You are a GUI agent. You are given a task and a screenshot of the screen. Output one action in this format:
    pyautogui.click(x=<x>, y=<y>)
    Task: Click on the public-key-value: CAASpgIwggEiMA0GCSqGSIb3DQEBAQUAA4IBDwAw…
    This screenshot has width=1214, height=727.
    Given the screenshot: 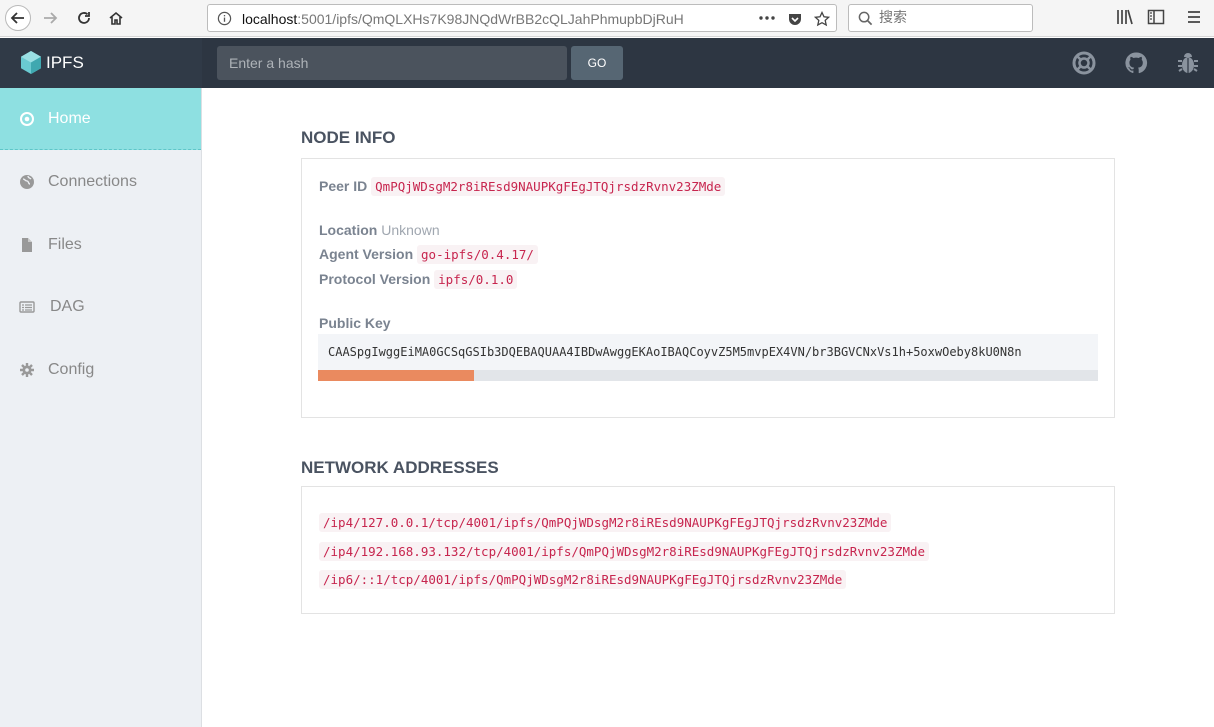 What is the action you would take?
    pyautogui.click(x=675, y=352)
    